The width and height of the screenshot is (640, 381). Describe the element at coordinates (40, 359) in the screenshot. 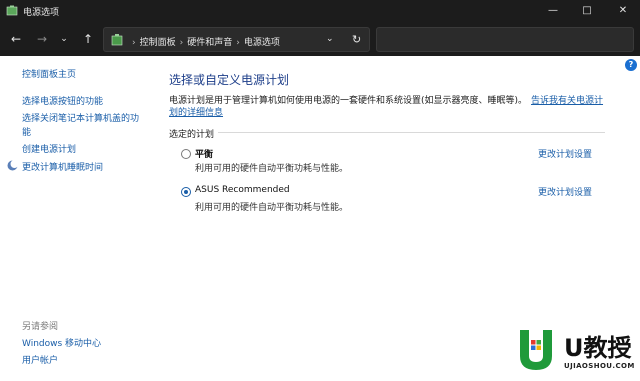

I see `sidebar-item-user-accounts: 用户帐户` at that location.